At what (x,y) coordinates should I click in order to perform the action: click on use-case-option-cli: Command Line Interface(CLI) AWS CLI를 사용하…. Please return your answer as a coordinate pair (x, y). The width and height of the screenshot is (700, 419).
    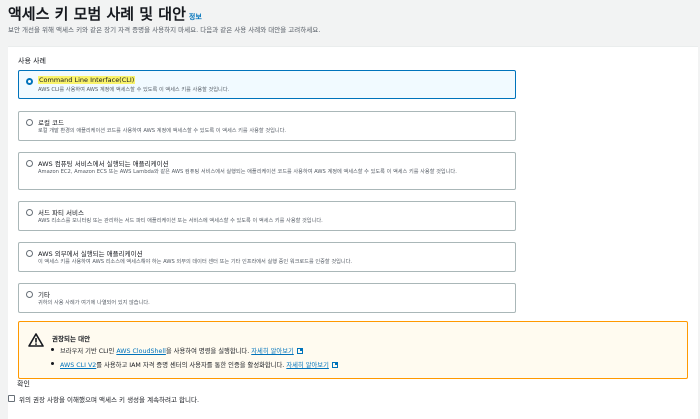
    Looking at the image, I should click on (267, 84).